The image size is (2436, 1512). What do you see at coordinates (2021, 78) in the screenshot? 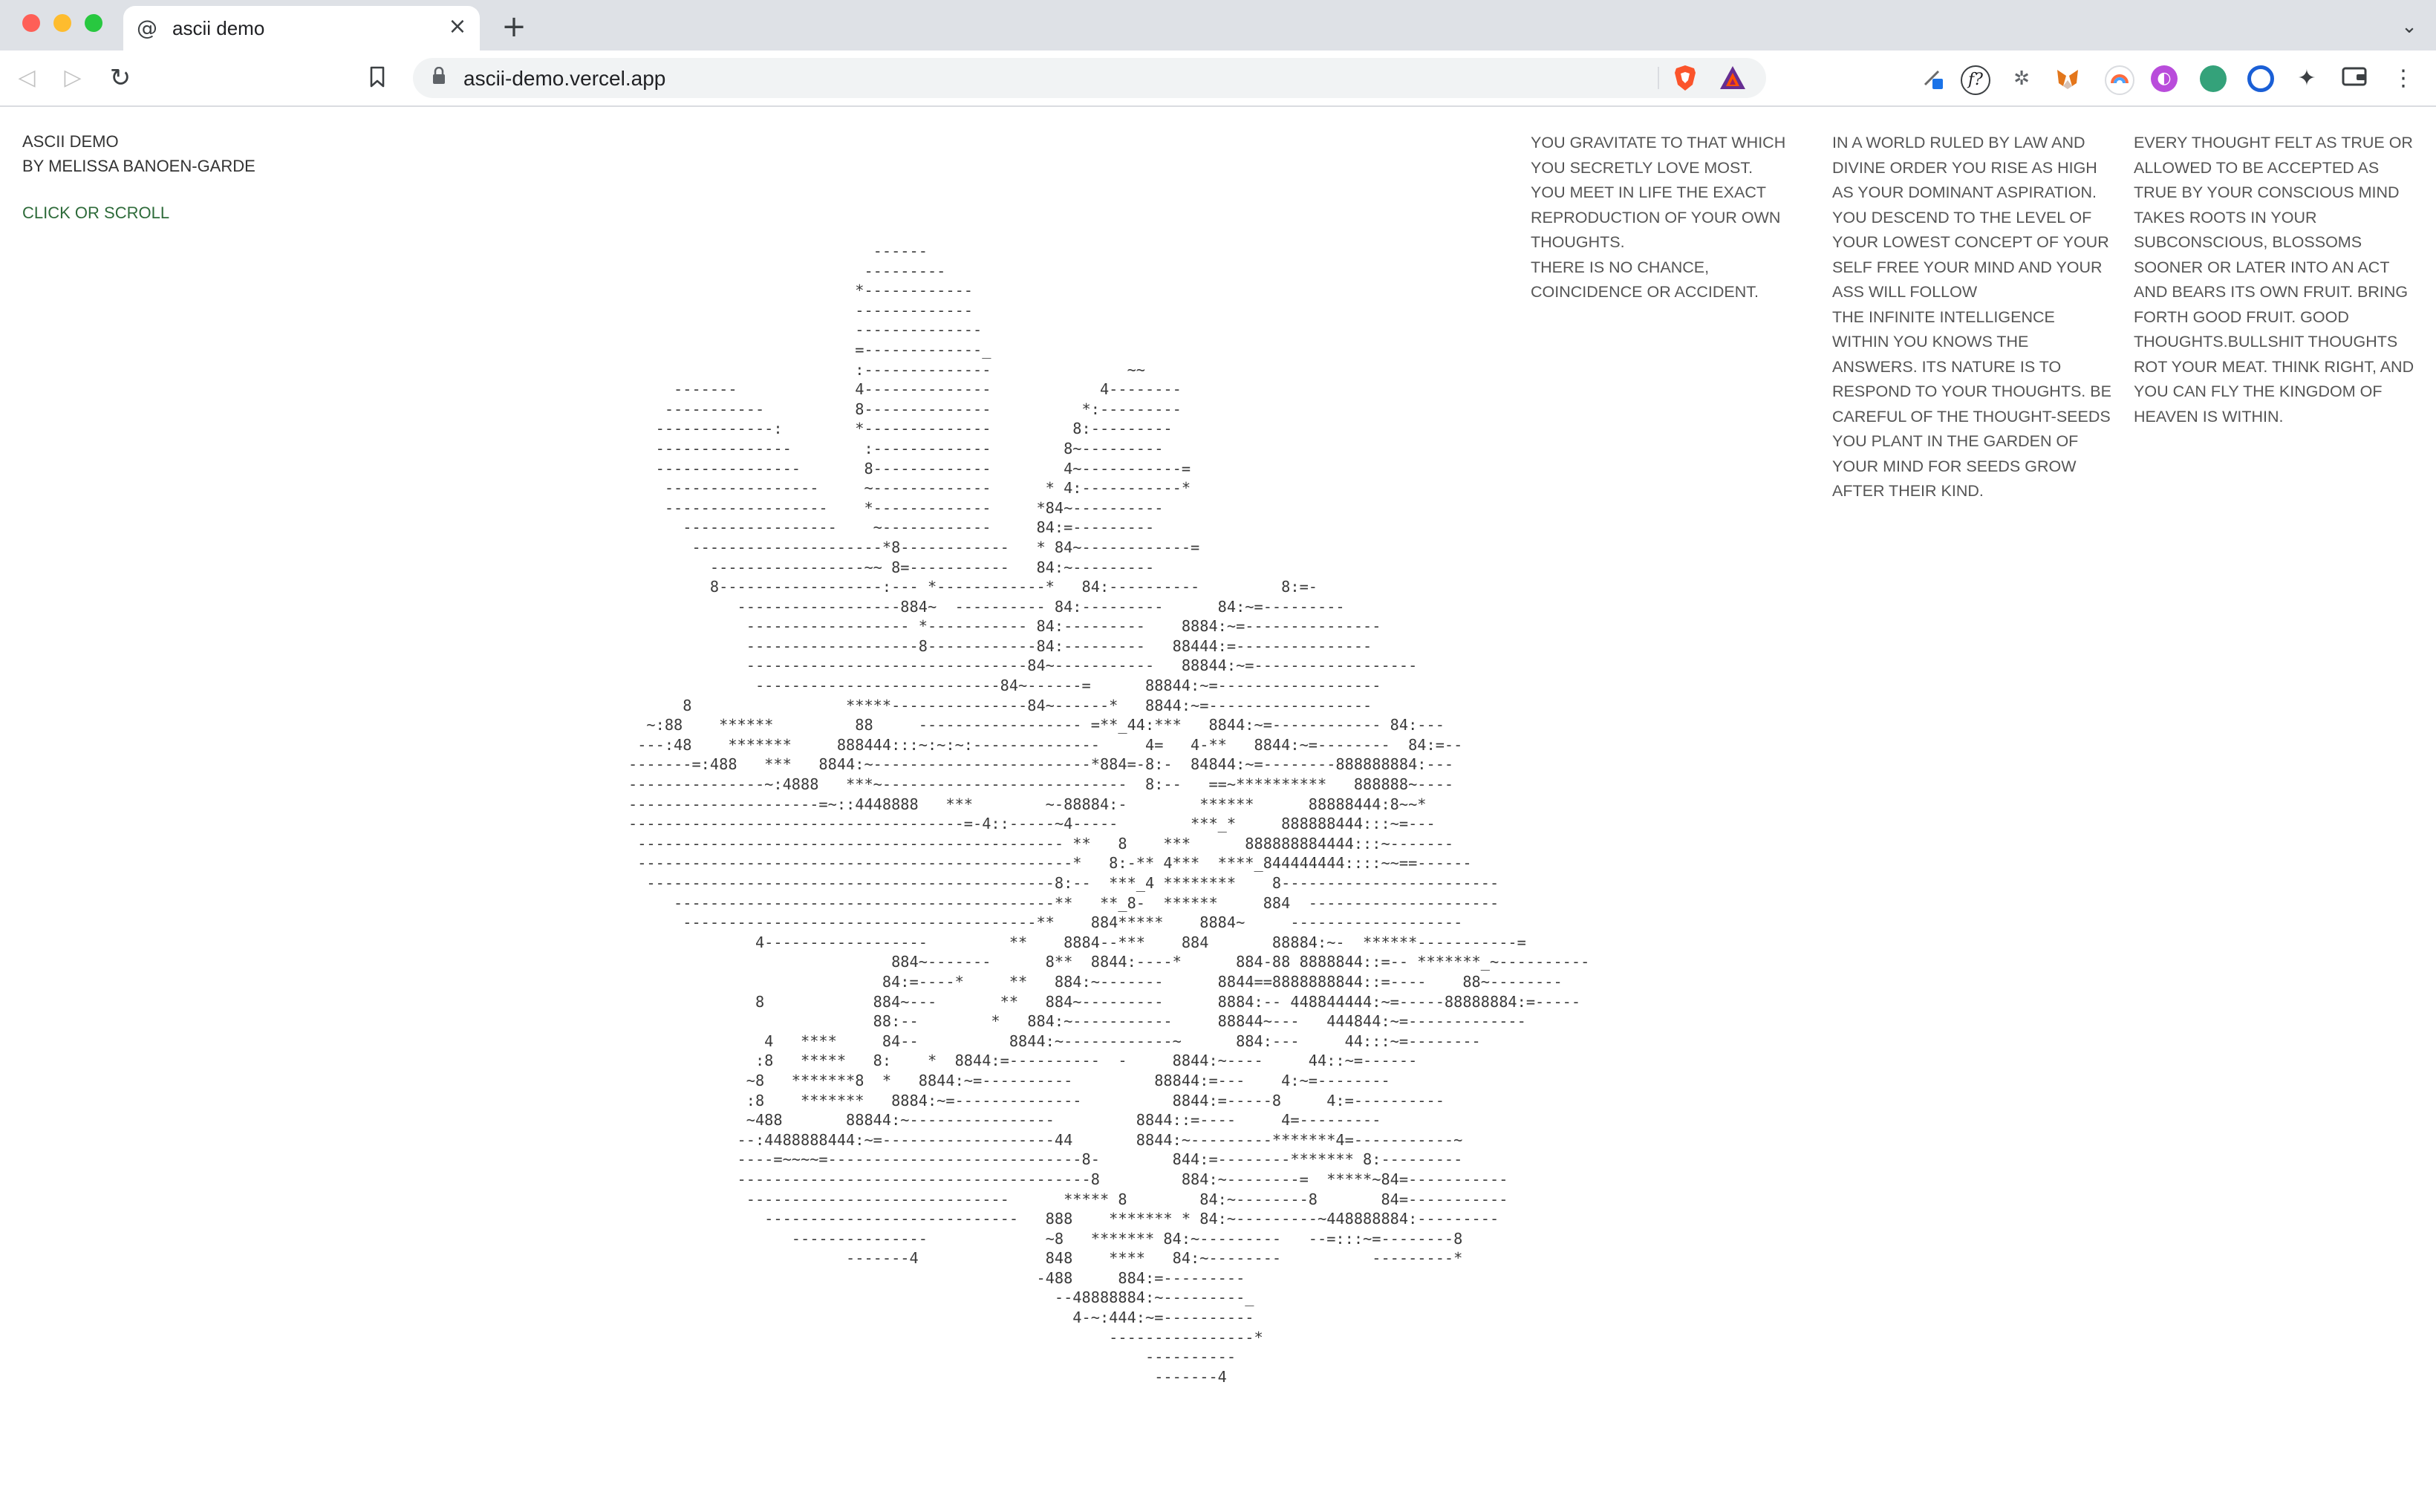
I see `bug-icon: ✲` at bounding box center [2021, 78].